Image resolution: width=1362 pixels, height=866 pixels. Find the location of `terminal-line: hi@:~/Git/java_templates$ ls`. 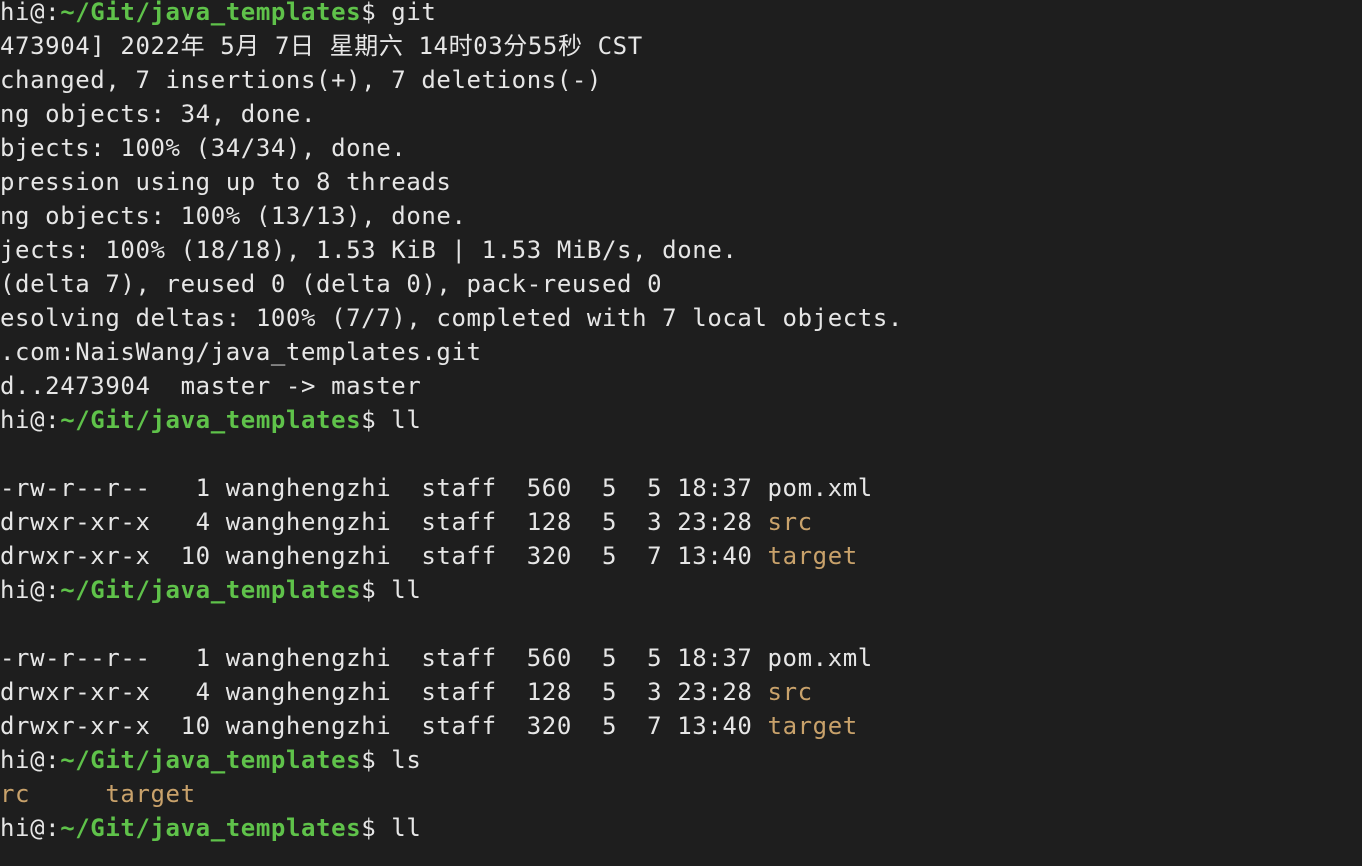

terminal-line: hi@:~/Git/java_templates$ ls is located at coordinates (681, 760).